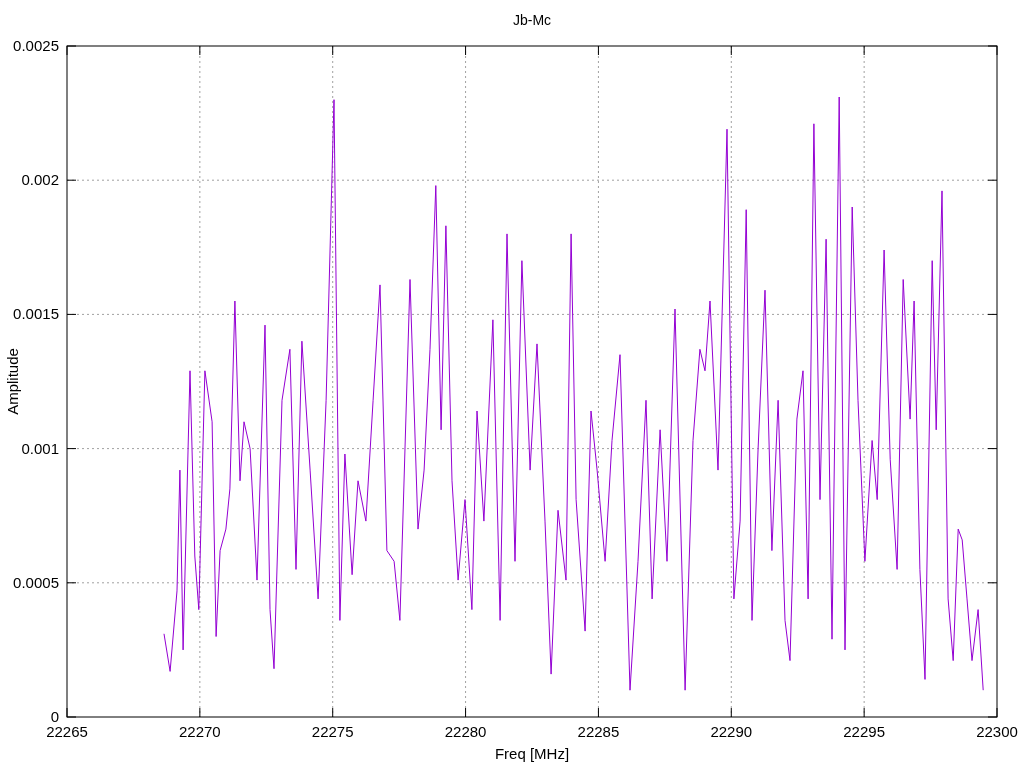 This screenshot has width=1024, height=768. Describe the element at coordinates (36, 582) in the screenshot. I see `y-tick-label: 0.0005` at that location.